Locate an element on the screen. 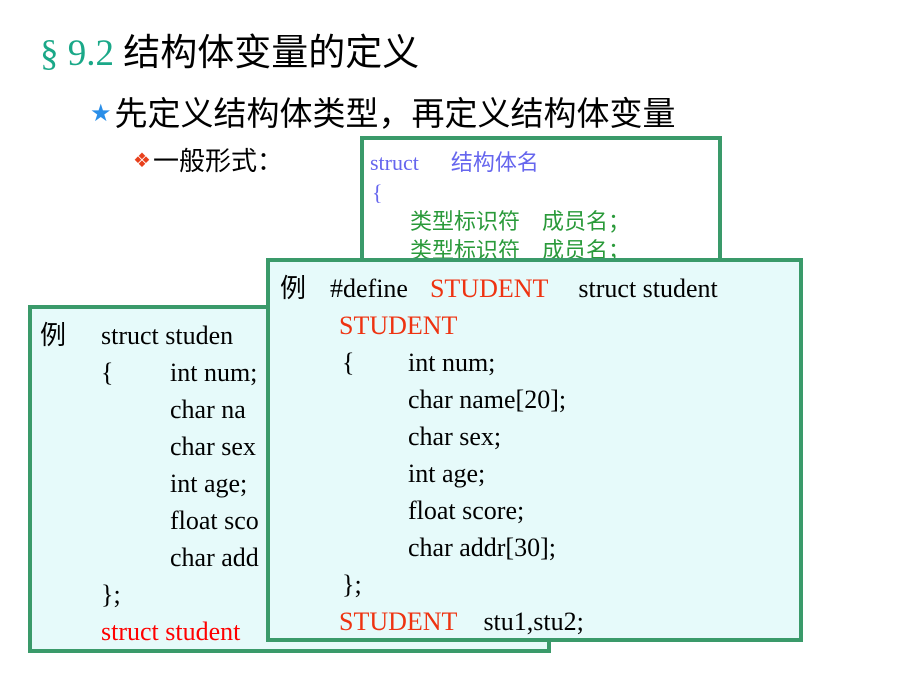 This screenshot has width=920, height=690. form-open-brace: { is located at coordinates (377, 192).